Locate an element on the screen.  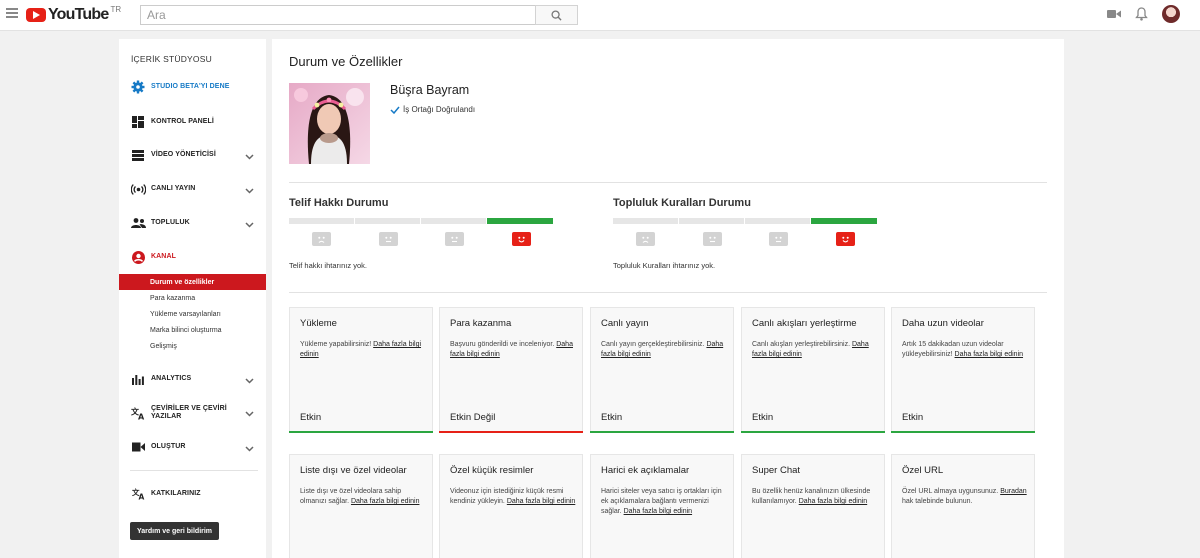
sidebar-item-dashboard: KONTROL PANELİ is located at coordinates (192, 122).